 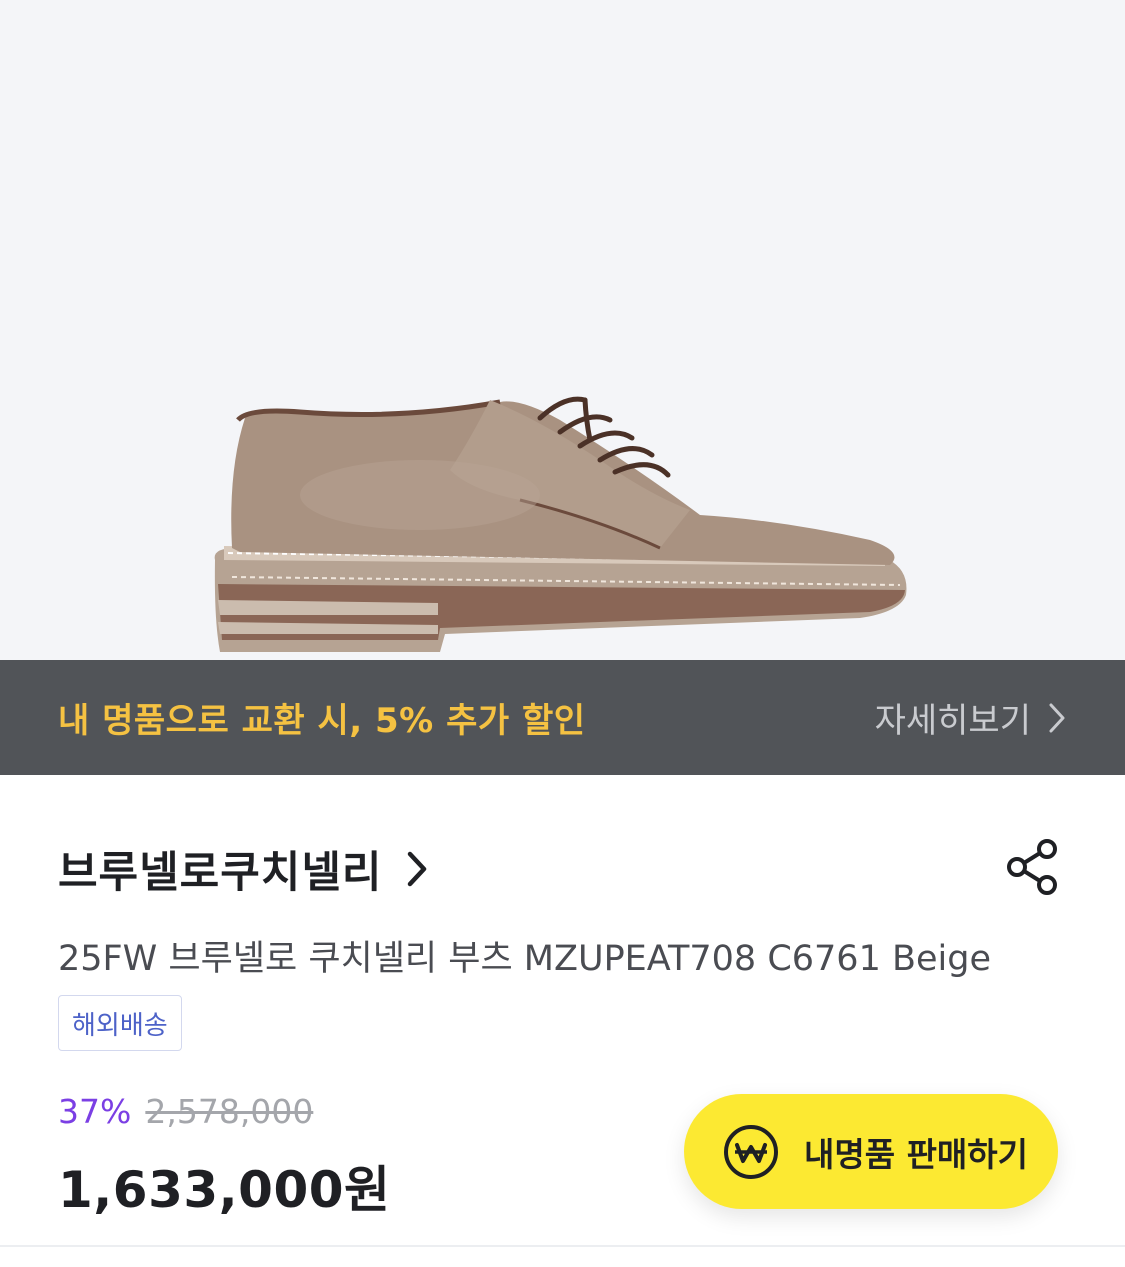 I want to click on exchange-promo-banner: 내 명품으로 교환 시, 5% 추가 할인 자세히보기, so click(x=562, y=717).